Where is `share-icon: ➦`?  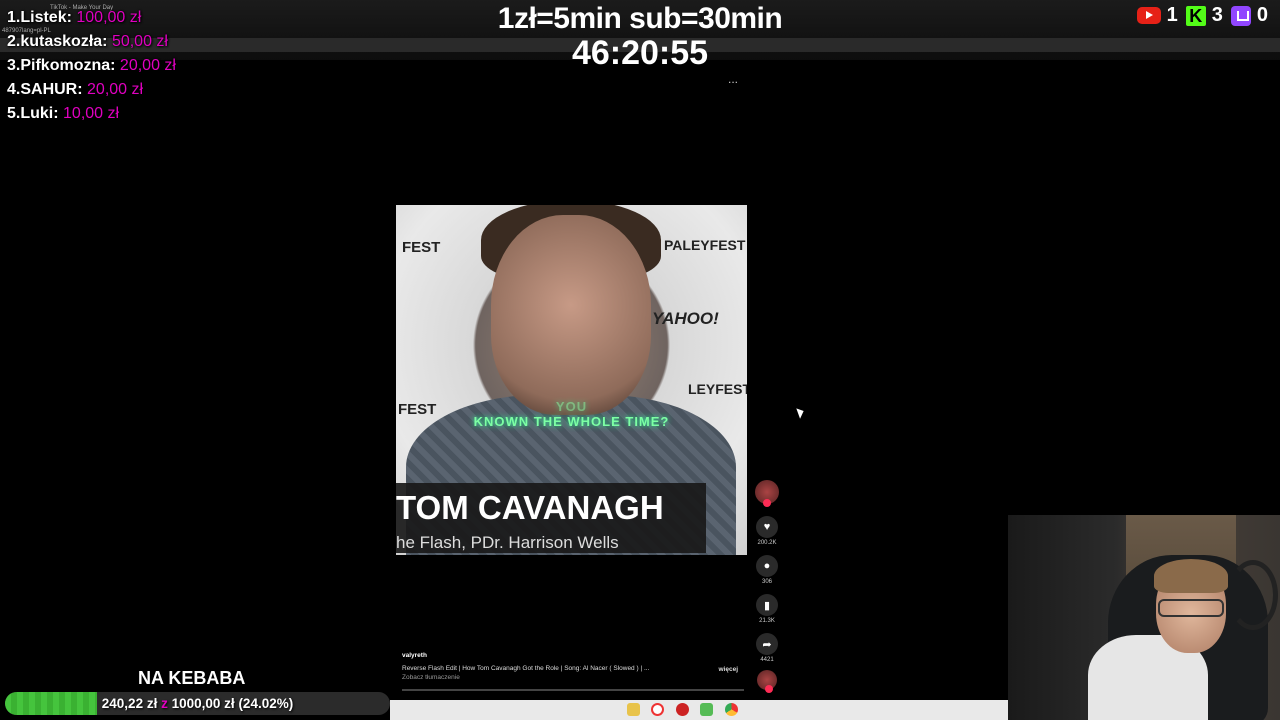 share-icon: ➦ is located at coordinates (767, 644).